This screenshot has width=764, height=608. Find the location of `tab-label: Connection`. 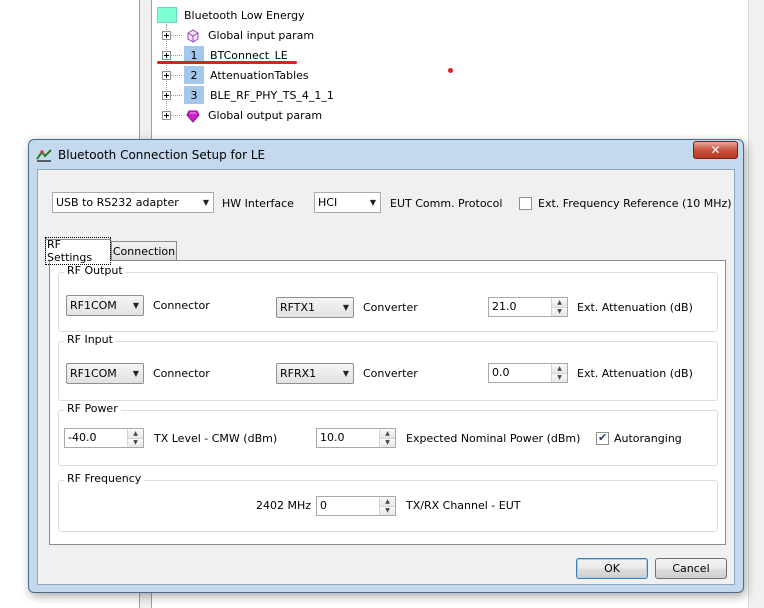

tab-label: Connection is located at coordinates (144, 251).